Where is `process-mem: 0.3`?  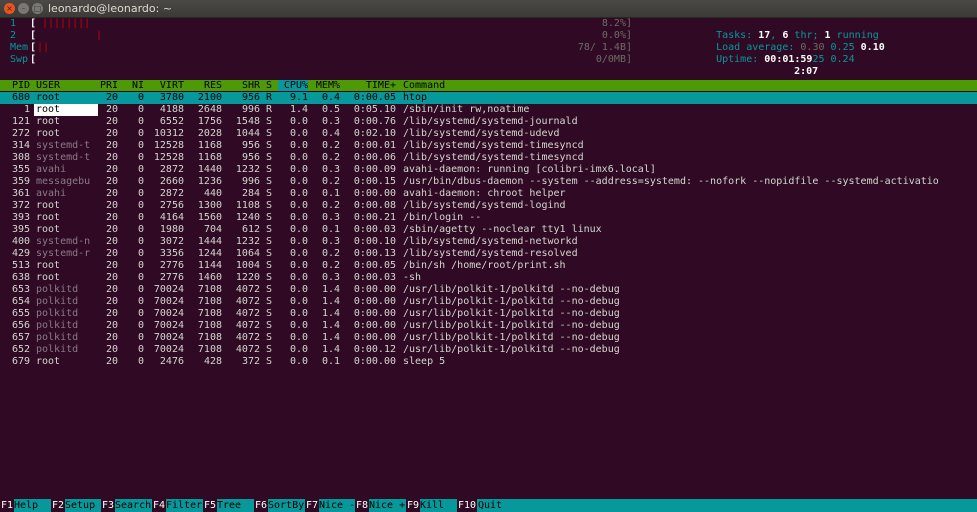 process-mem: 0.3 is located at coordinates (330, 241).